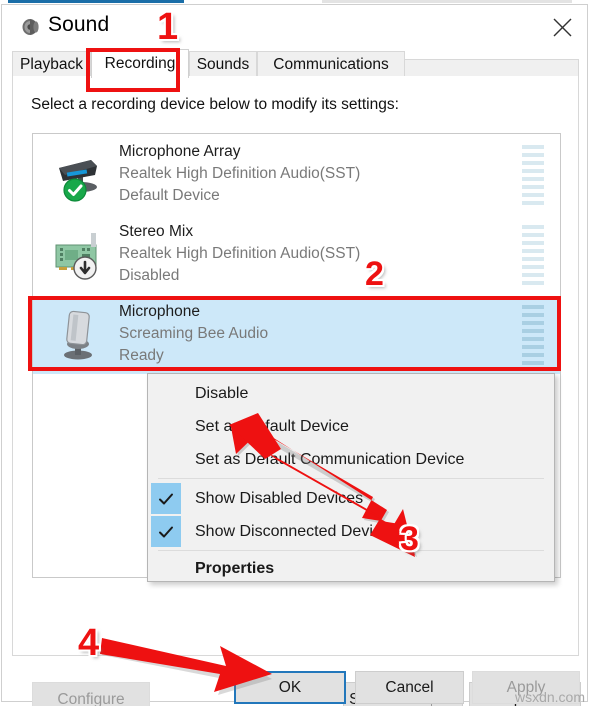 This screenshot has height=706, width=589. Describe the element at coordinates (290, 687) in the screenshot. I see `ok-button: OK` at that location.